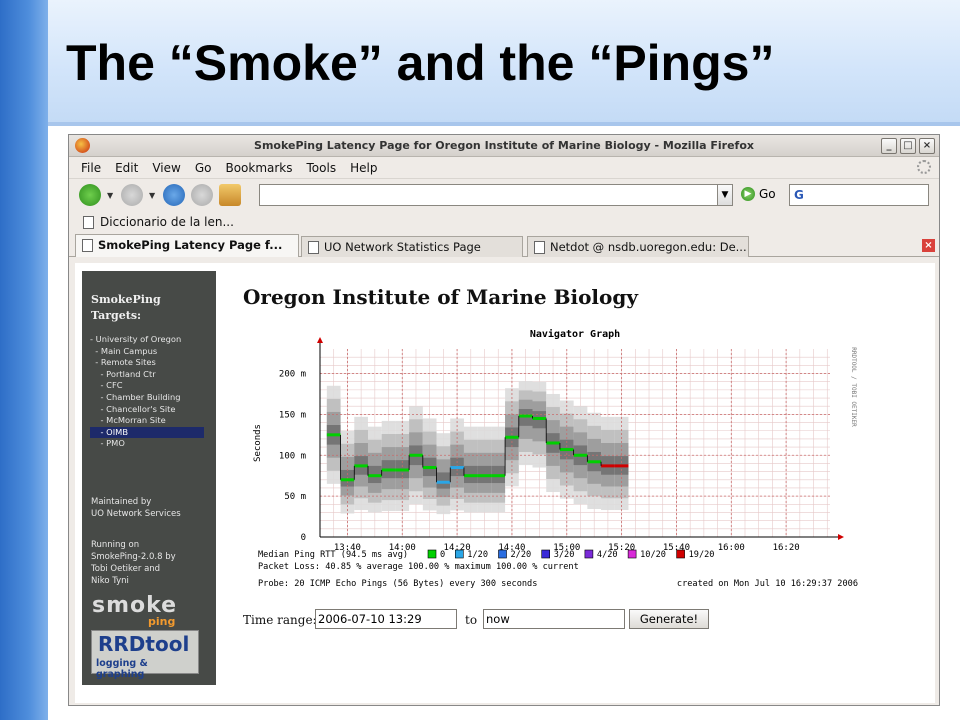 The width and height of the screenshot is (960, 720). What do you see at coordinates (495, 195) in the screenshot?
I see `url-input` at bounding box center [495, 195].